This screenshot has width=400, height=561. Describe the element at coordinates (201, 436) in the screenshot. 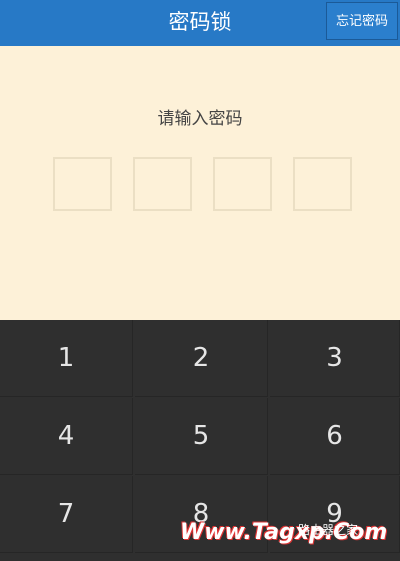

I see `key-5: 5` at that location.